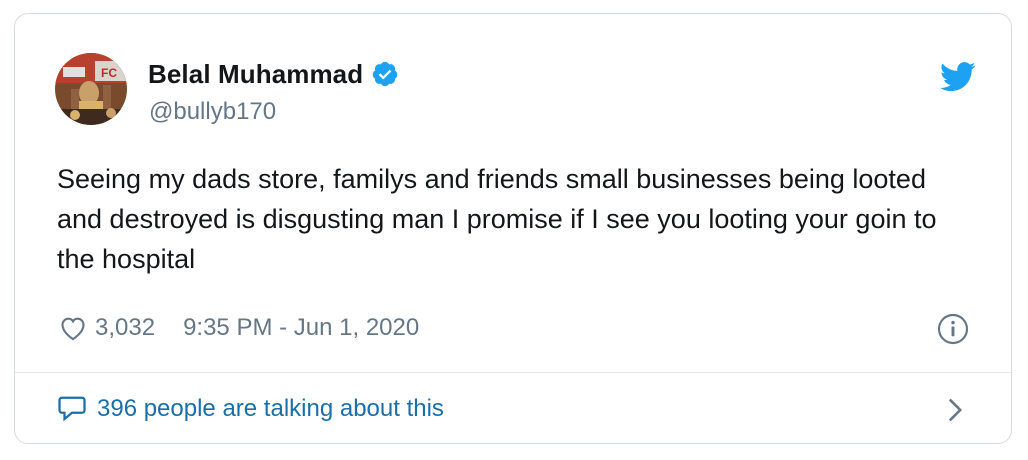  I want to click on talking-count-label: 396 people are talking about this, so click(270, 409).